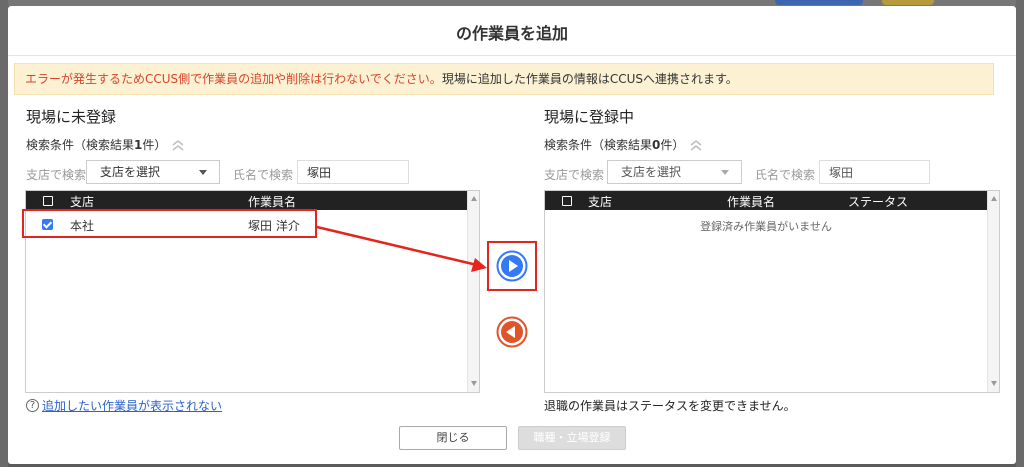  What do you see at coordinates (32, 405) in the screenshot?
I see `question-circle-icon: ?` at bounding box center [32, 405].